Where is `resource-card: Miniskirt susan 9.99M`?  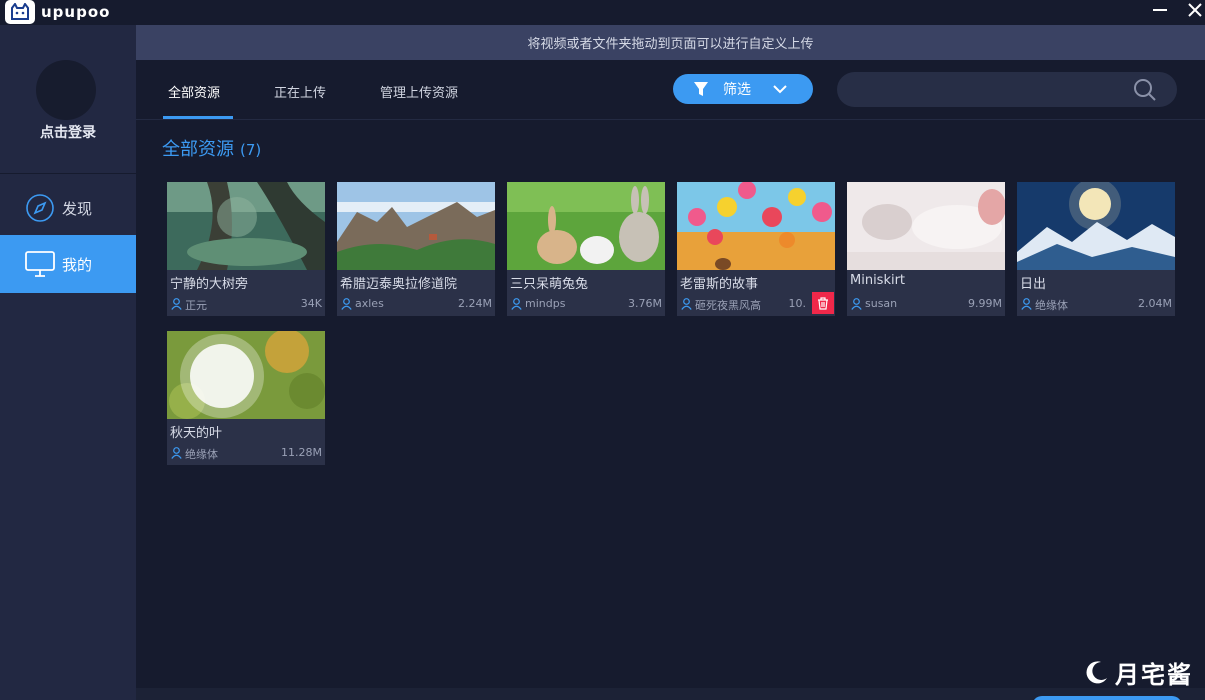
resource-card: Miniskirt susan 9.99M is located at coordinates (926, 249).